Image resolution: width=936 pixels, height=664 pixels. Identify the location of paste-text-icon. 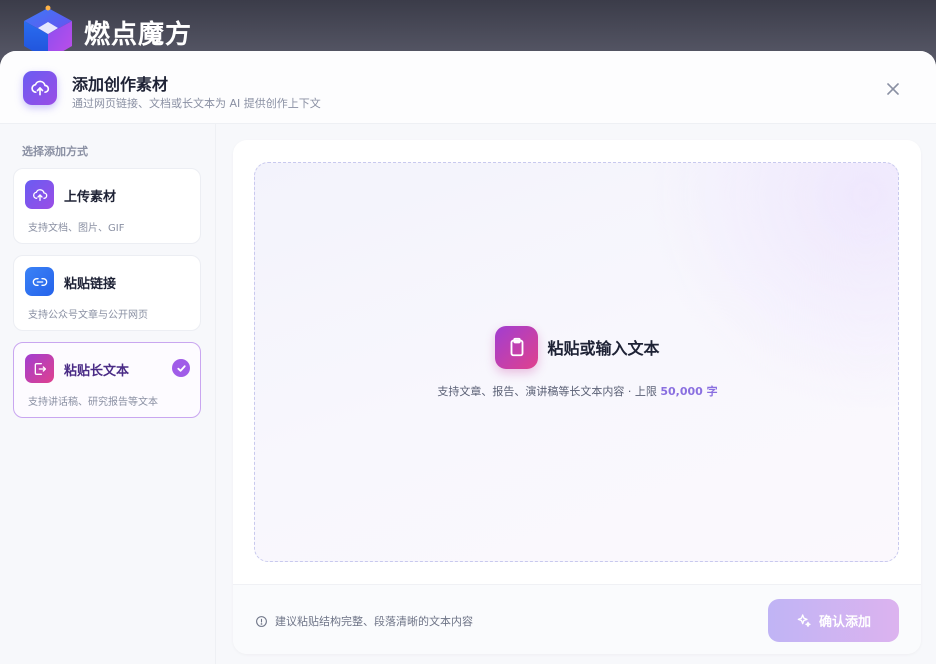
(39, 368).